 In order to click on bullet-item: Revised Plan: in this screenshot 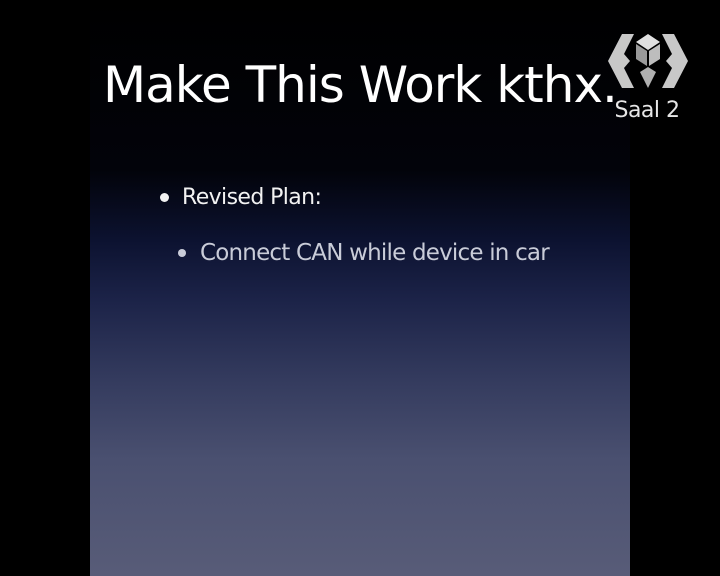, I will do `click(241, 197)`.